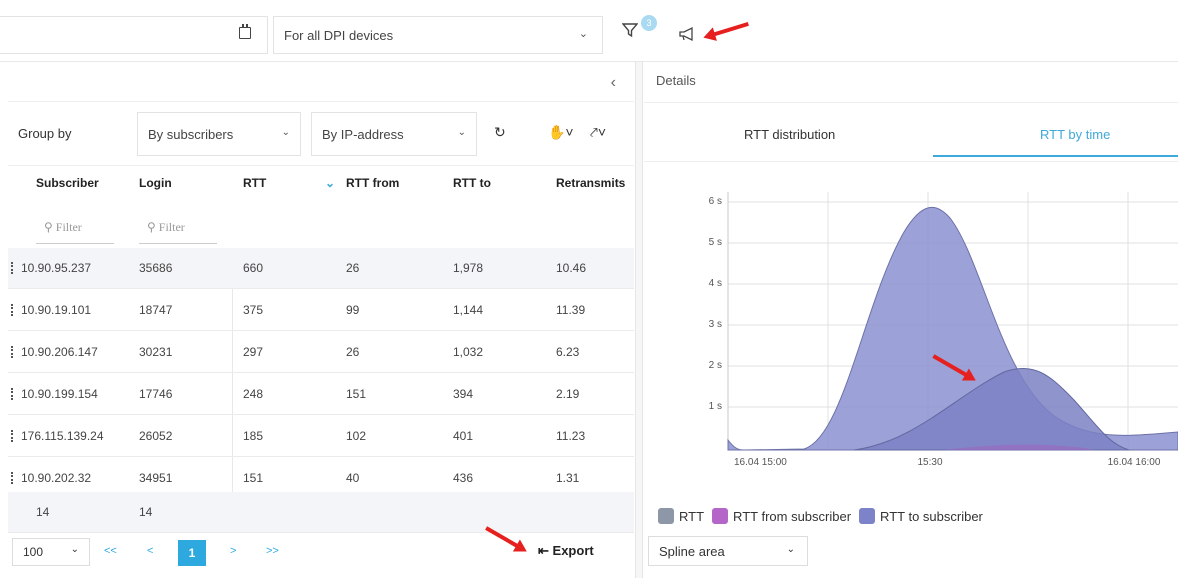  I want to click on table-row: 10.90.95.237 35686 660 26 1,978 10.46, so click(321, 268).